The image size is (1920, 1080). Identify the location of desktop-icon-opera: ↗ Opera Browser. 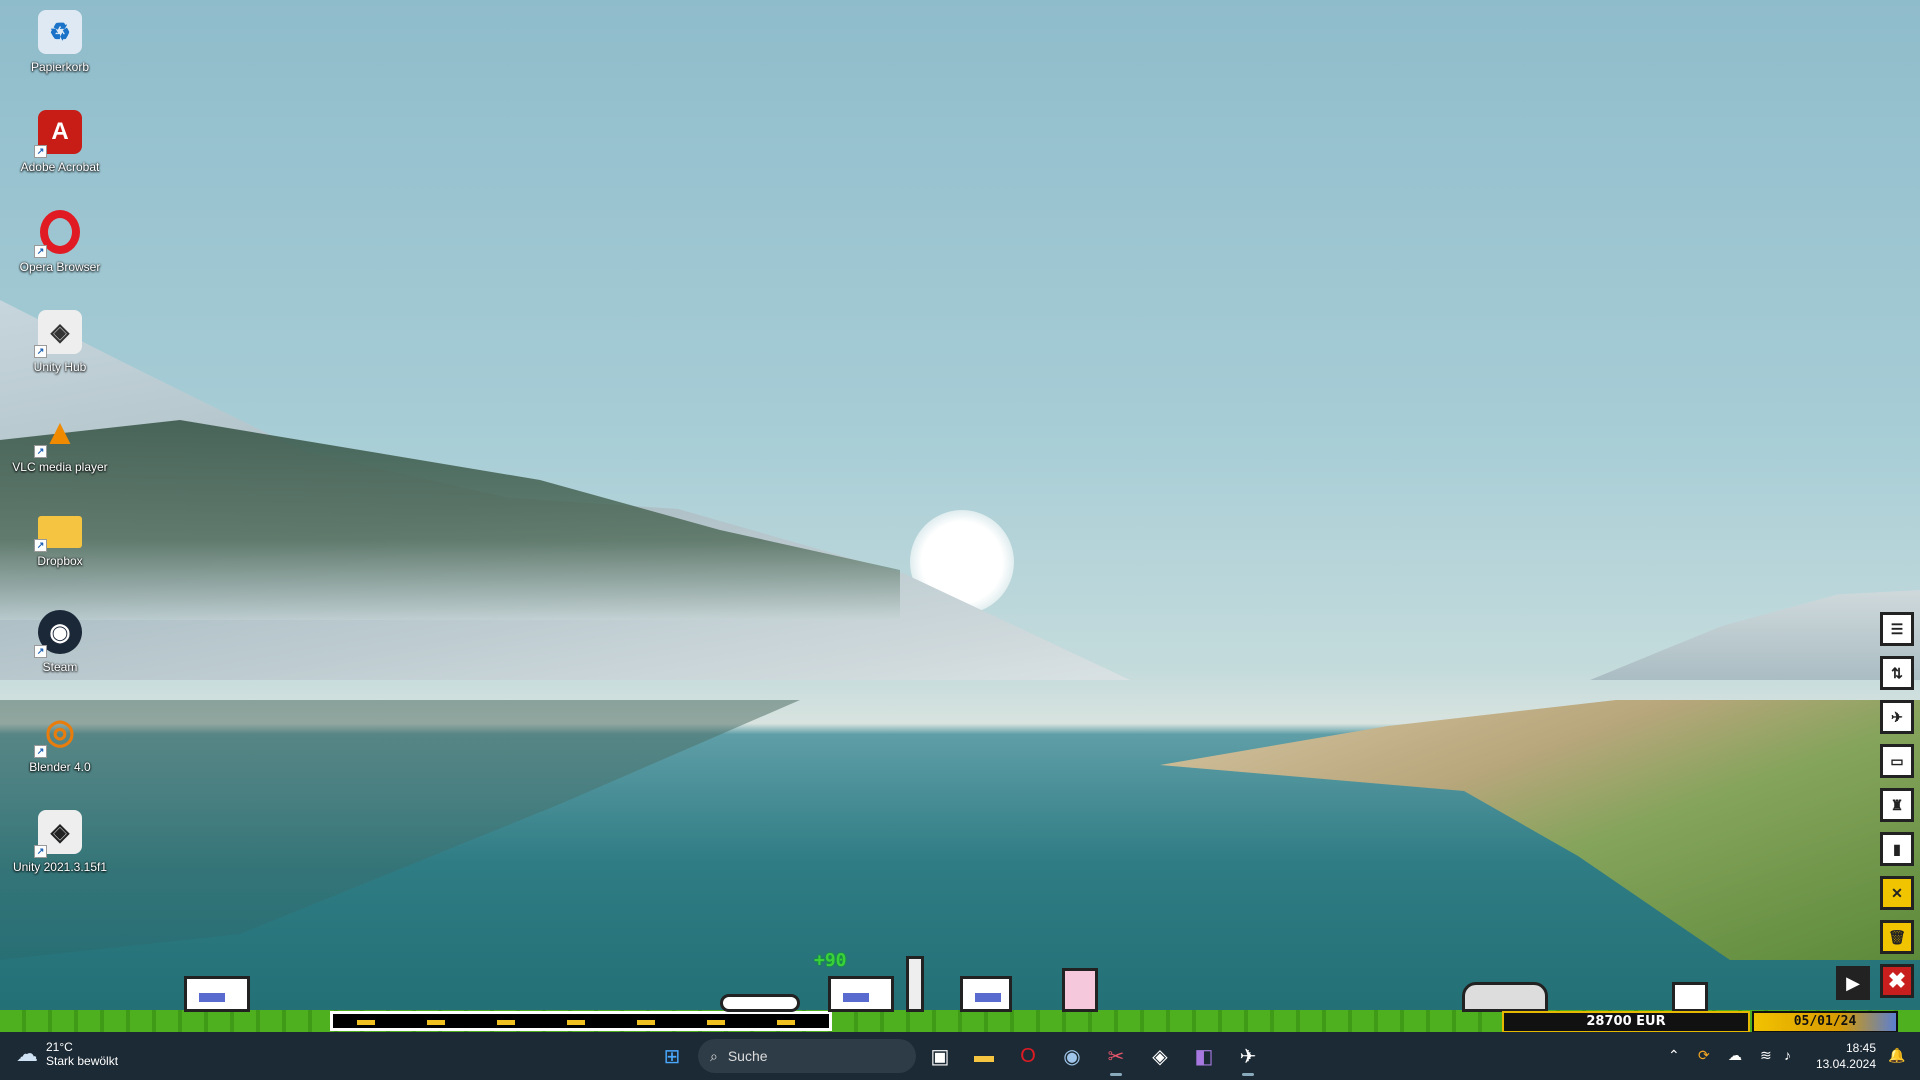
(60, 254).